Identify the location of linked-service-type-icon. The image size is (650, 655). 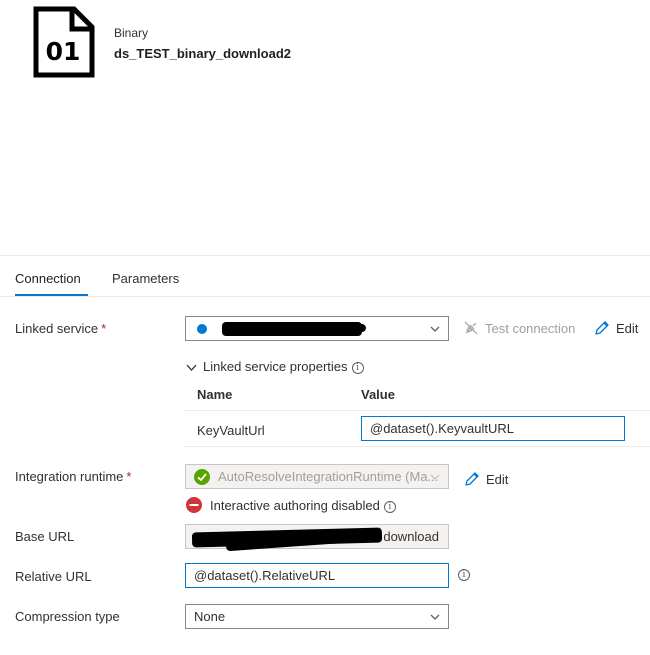
(202, 329).